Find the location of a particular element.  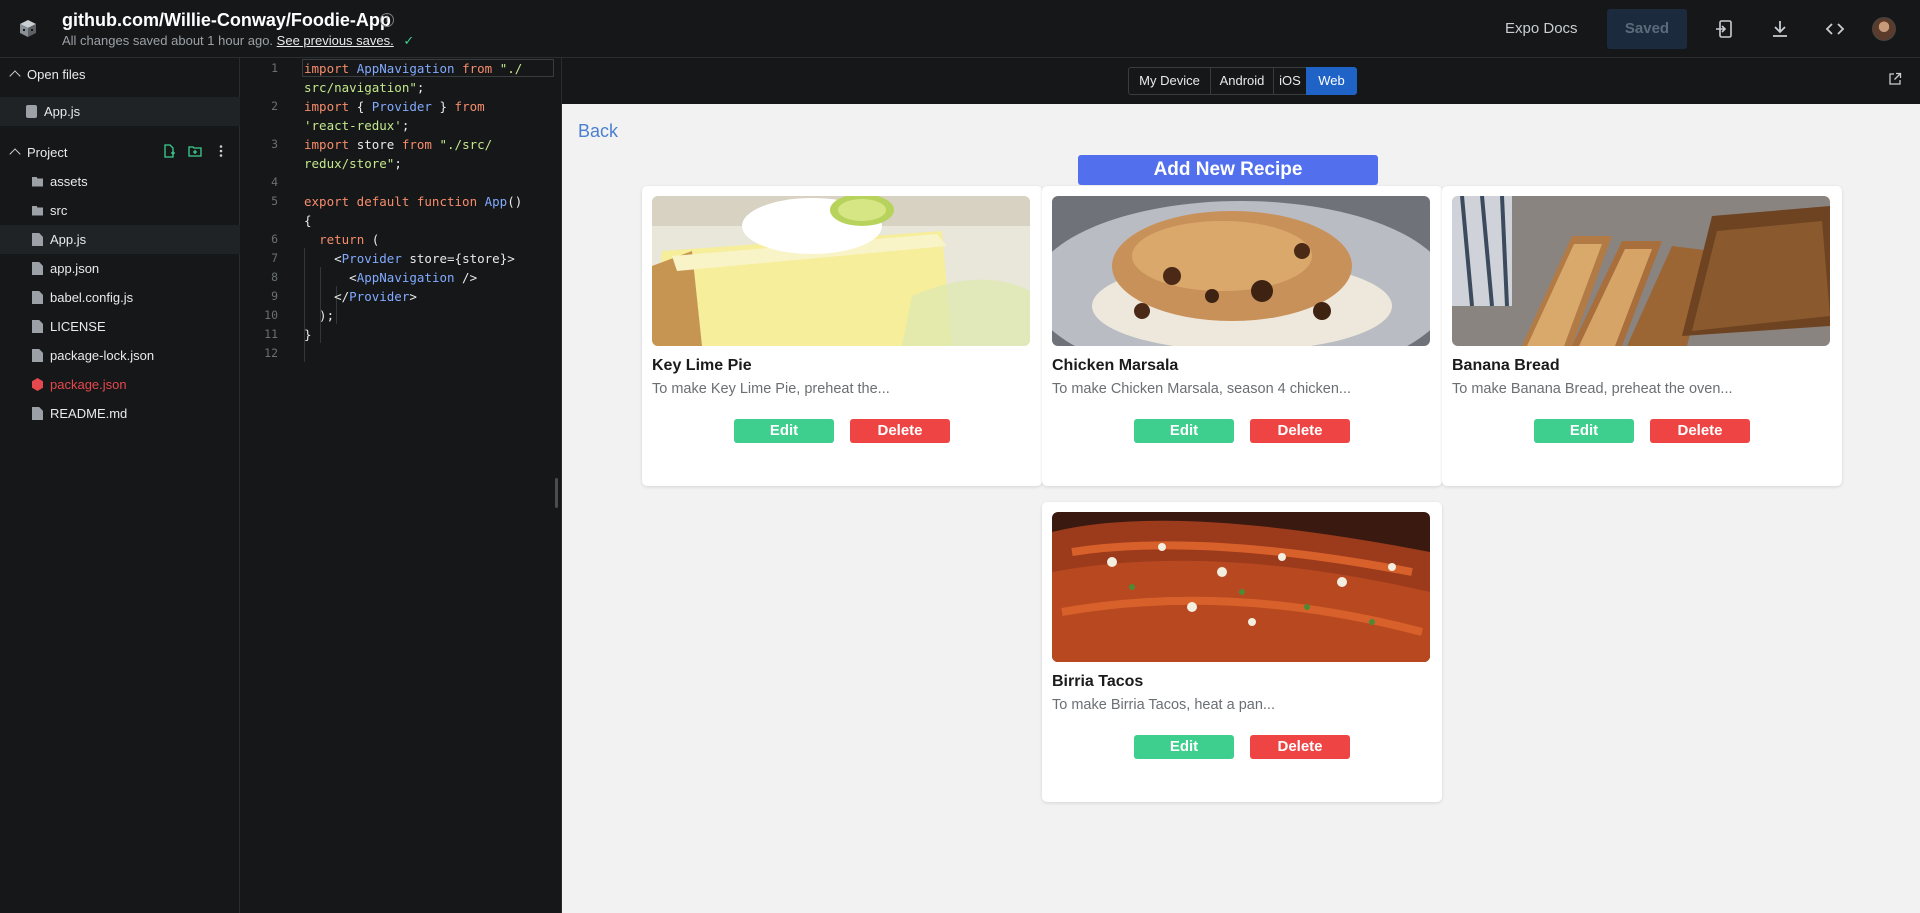

code-line: 5 export default function App() is located at coordinates (401, 201).